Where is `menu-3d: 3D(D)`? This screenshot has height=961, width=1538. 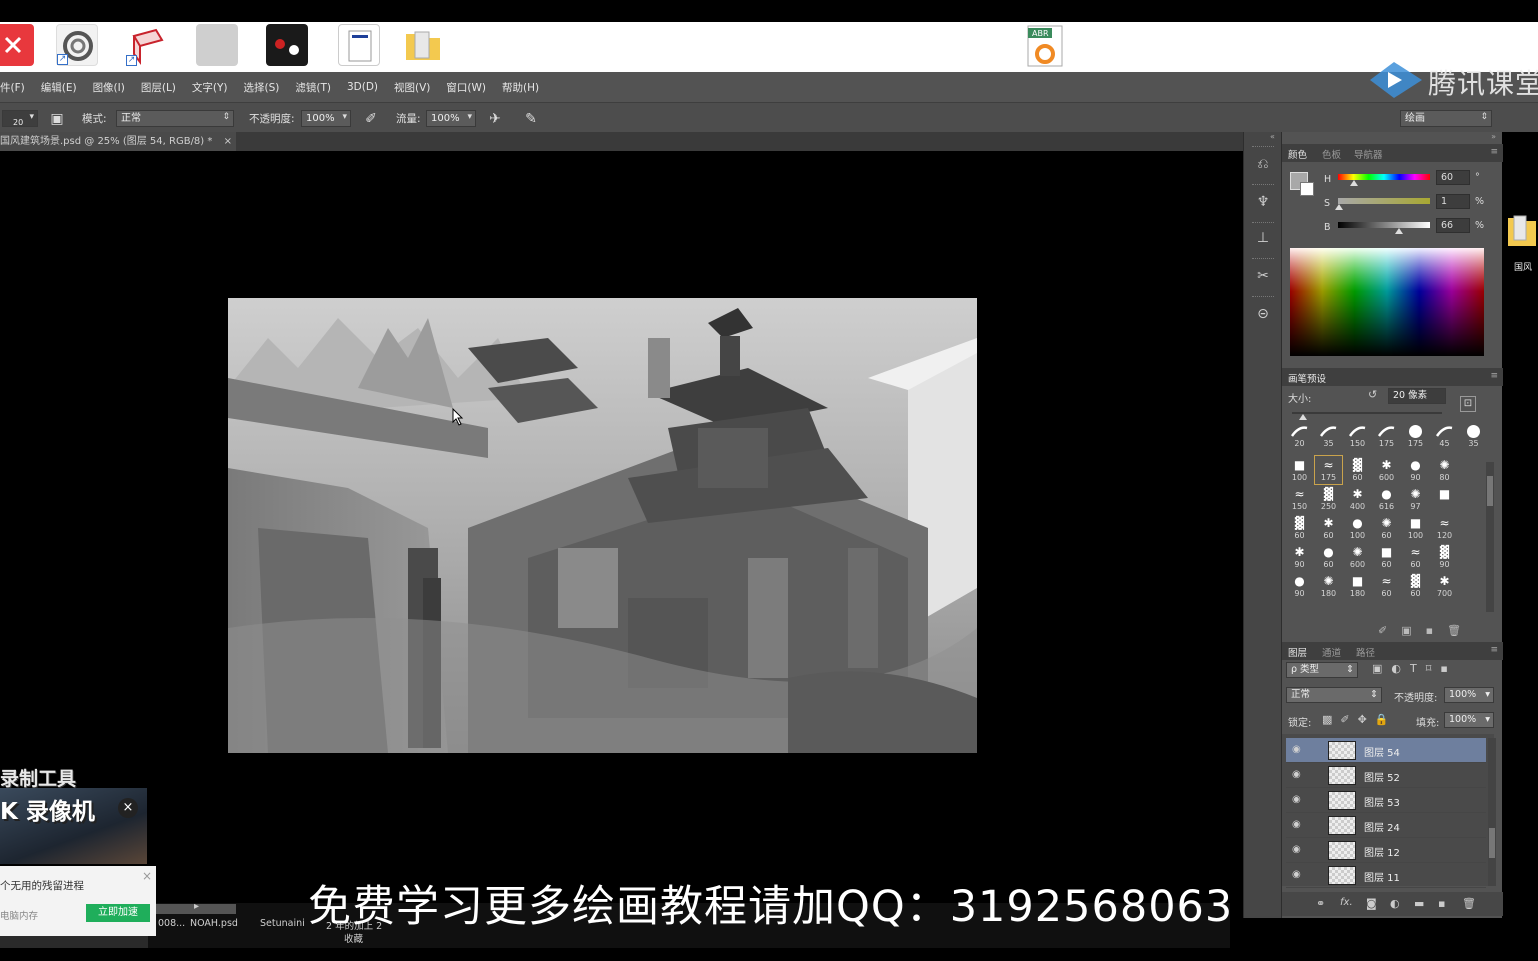 menu-3d: 3D(D) is located at coordinates (362, 87).